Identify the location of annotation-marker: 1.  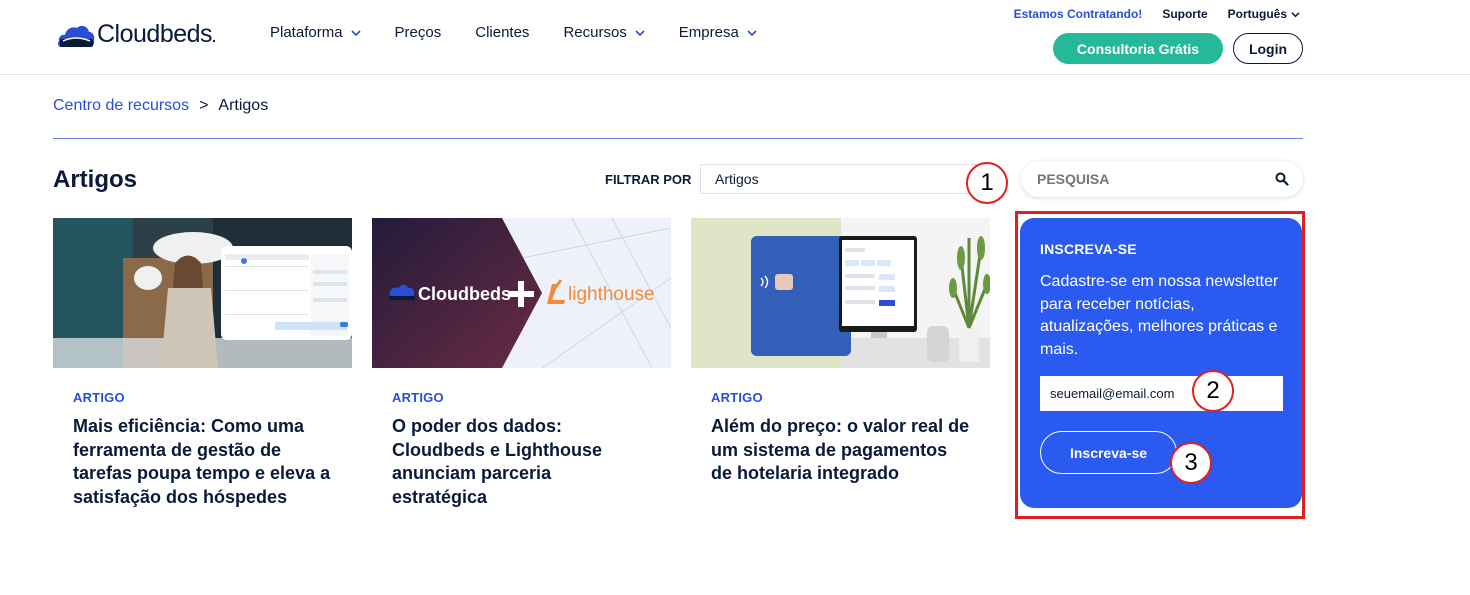
(987, 183).